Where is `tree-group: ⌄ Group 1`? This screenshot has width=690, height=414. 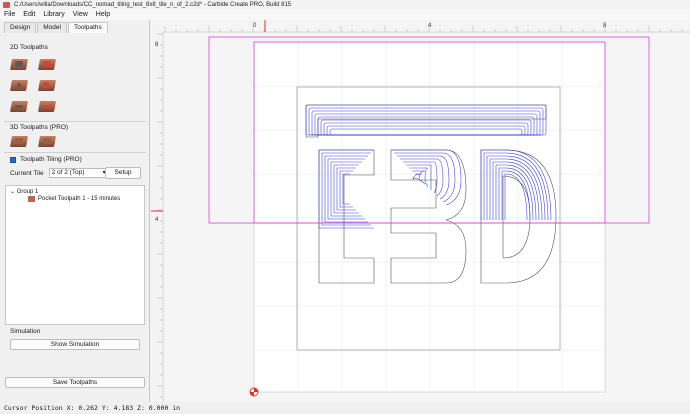
tree-group: ⌄ Group 1 is located at coordinates (24, 191).